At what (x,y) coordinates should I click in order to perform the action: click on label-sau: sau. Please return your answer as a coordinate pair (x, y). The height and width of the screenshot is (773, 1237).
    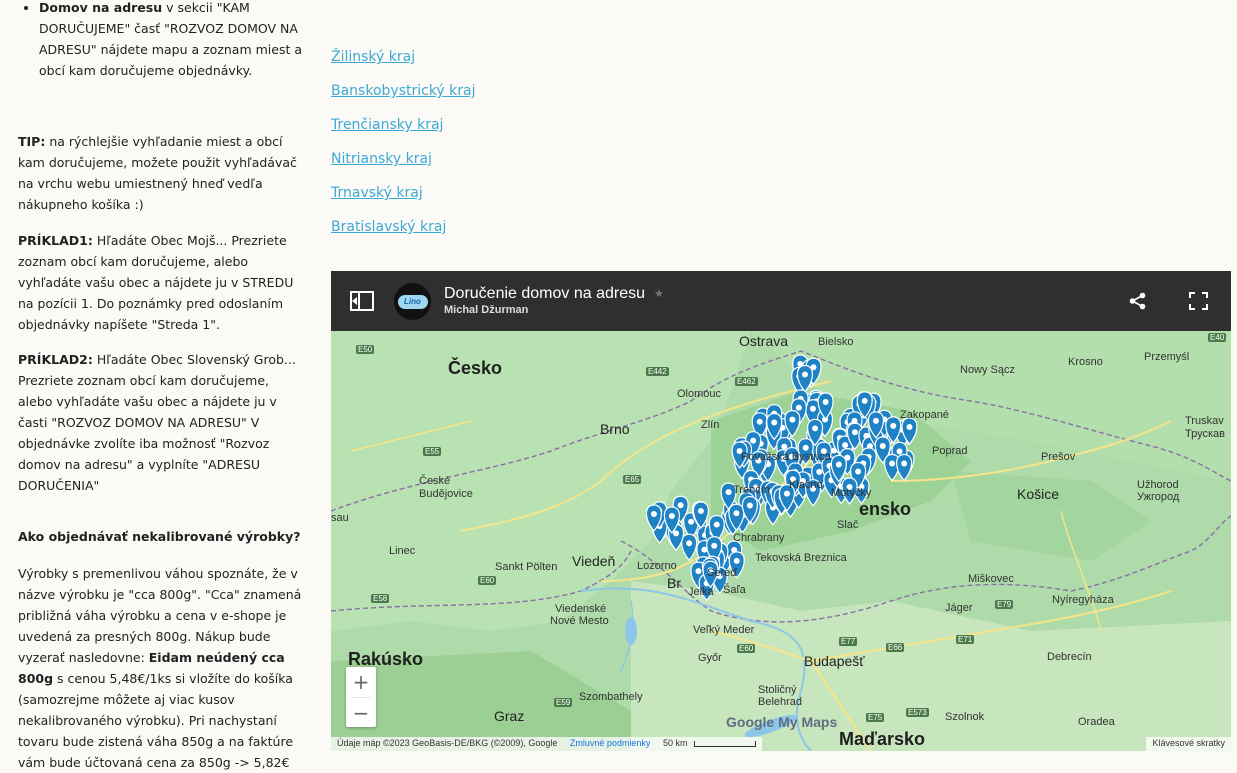
    Looking at the image, I should click on (340, 518).